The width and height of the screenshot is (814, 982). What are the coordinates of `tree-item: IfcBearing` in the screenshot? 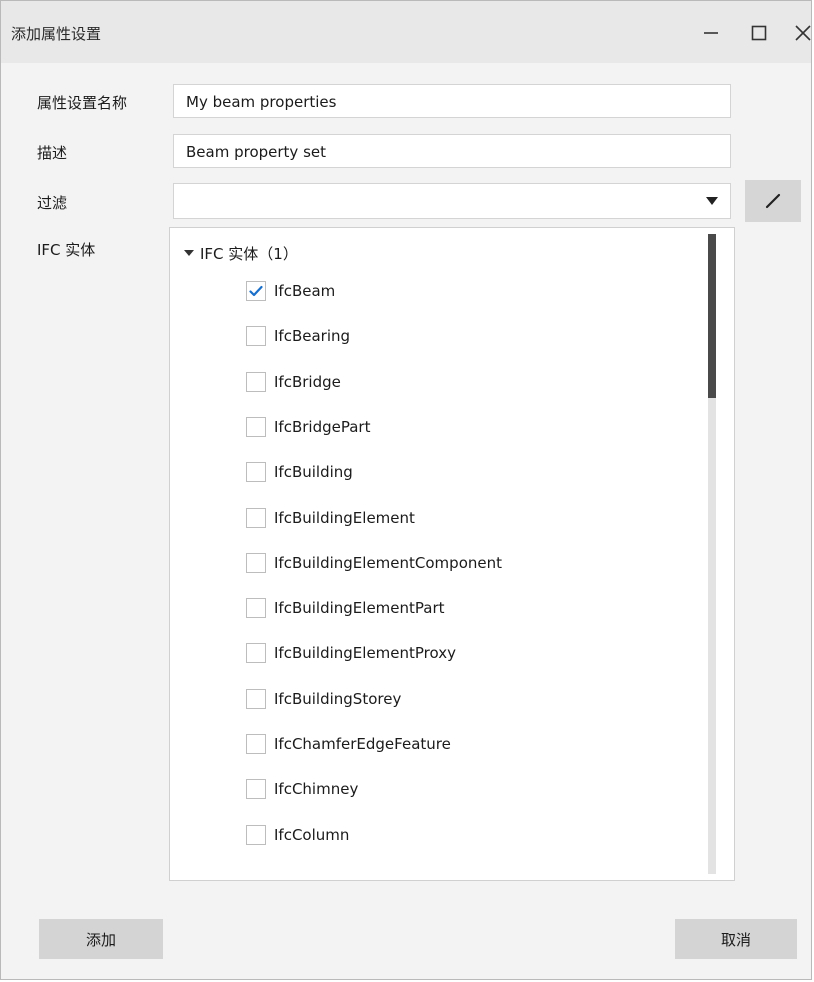 It's located at (298, 336).